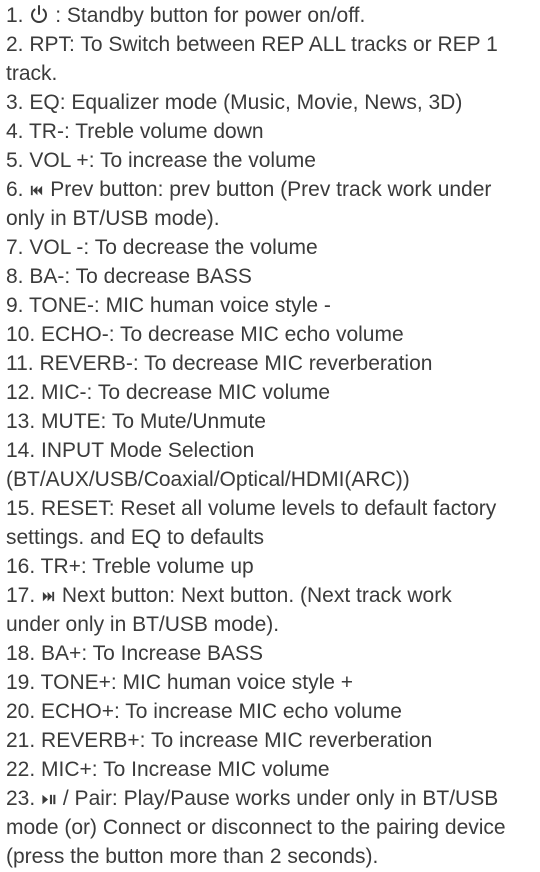 The height and width of the screenshot is (872, 540). I want to click on item-number: 15., so click(21, 508).